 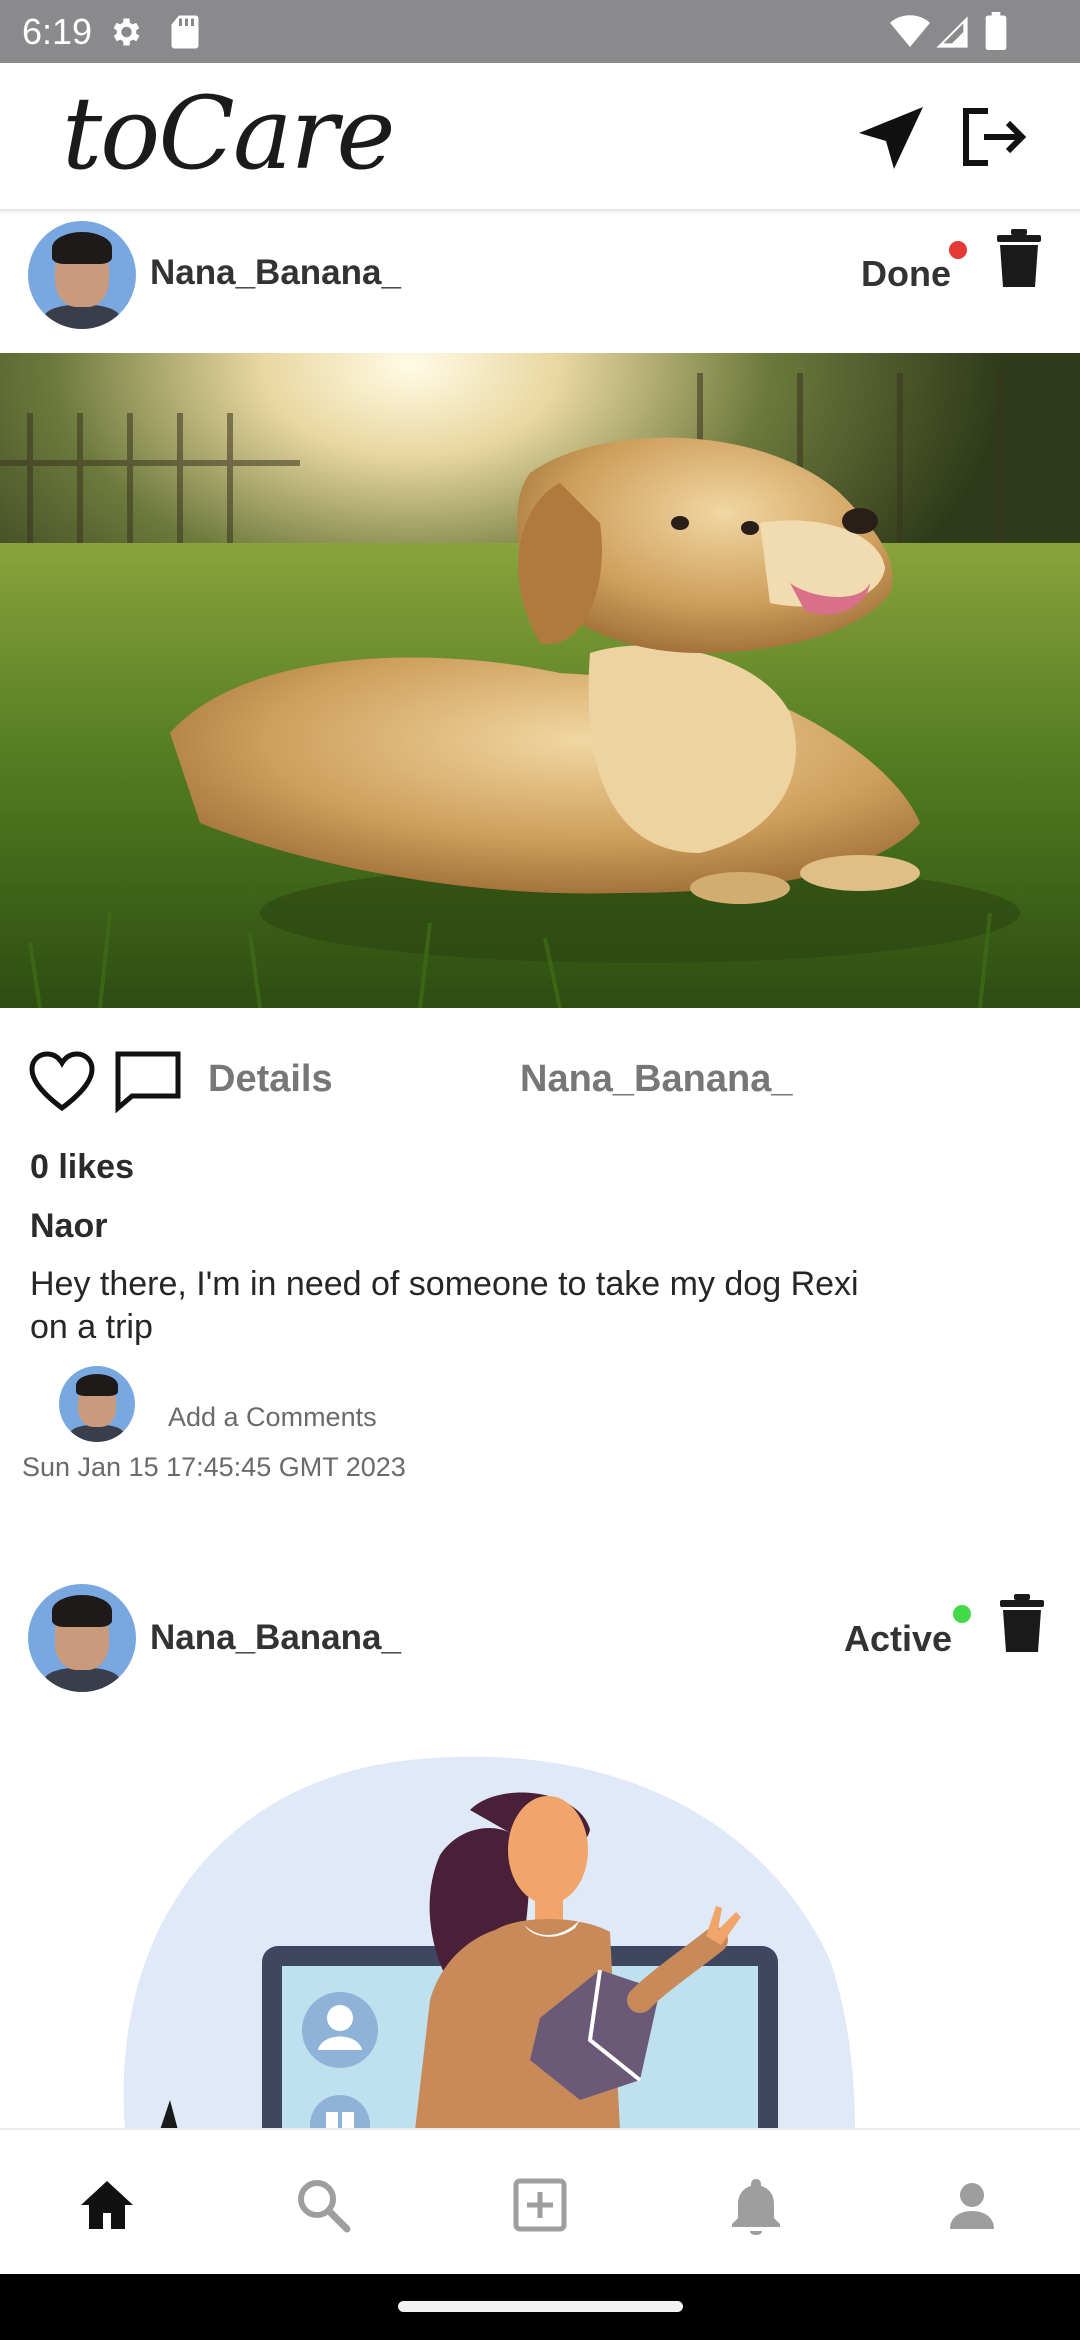 I want to click on cellular-icon, so click(x=952, y=32).